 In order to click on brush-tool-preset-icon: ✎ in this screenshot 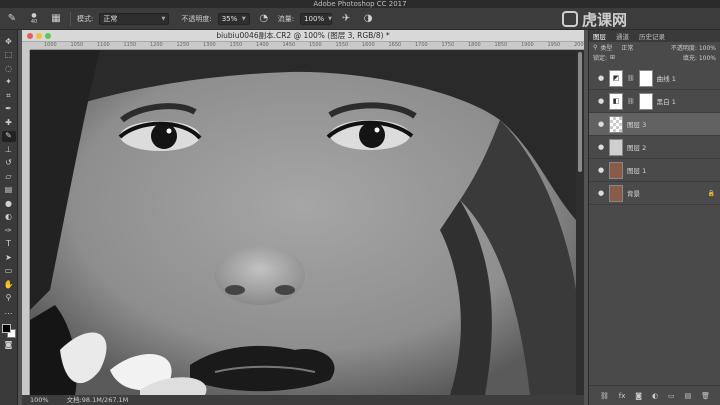, I will do `click(12, 19)`.